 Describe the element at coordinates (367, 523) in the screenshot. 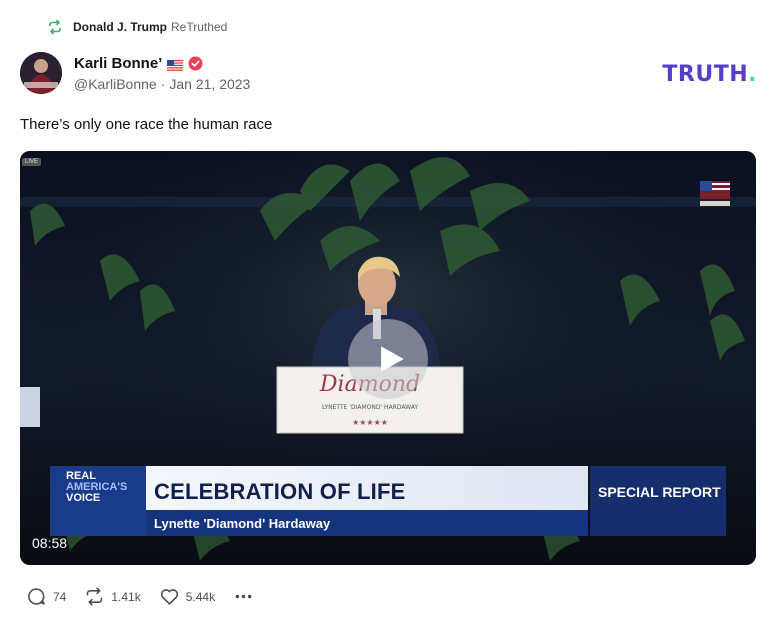

I see `banner-subline: Lynette 'Diamond' Hardaway` at that location.